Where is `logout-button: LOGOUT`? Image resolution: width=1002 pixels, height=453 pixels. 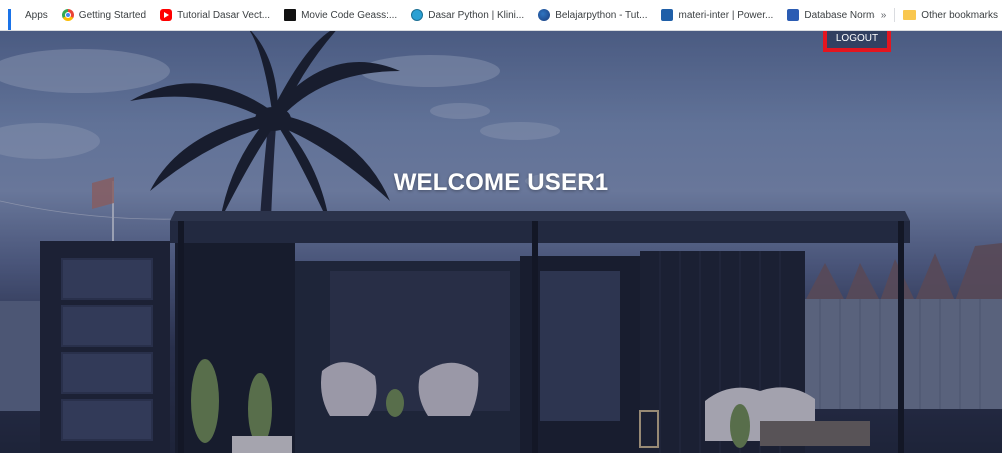
logout-button: LOGOUT is located at coordinates (857, 41).